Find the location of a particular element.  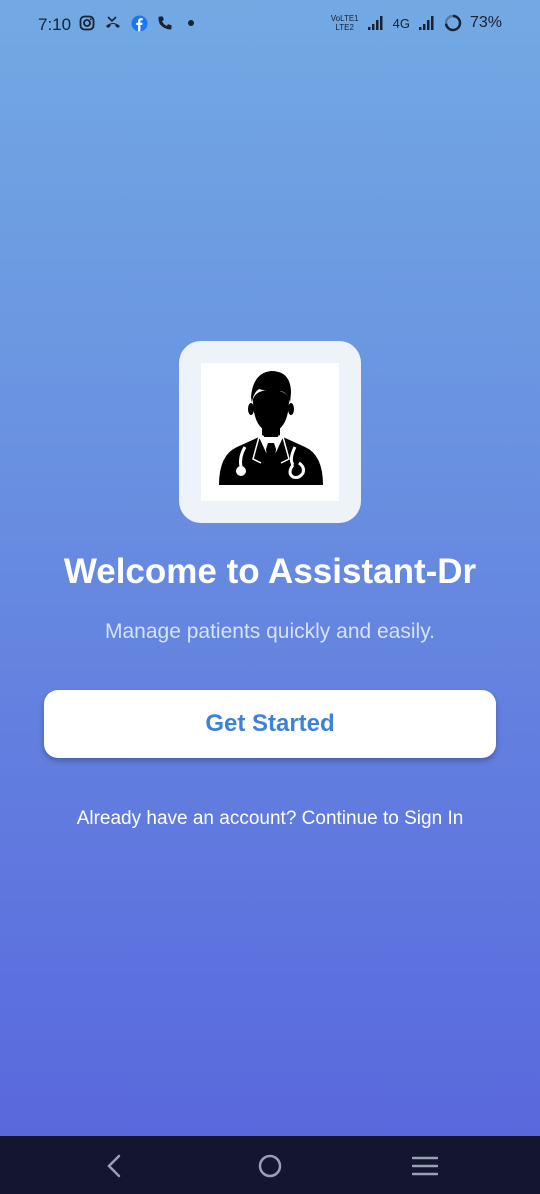

back-button is located at coordinates (114, 1166).